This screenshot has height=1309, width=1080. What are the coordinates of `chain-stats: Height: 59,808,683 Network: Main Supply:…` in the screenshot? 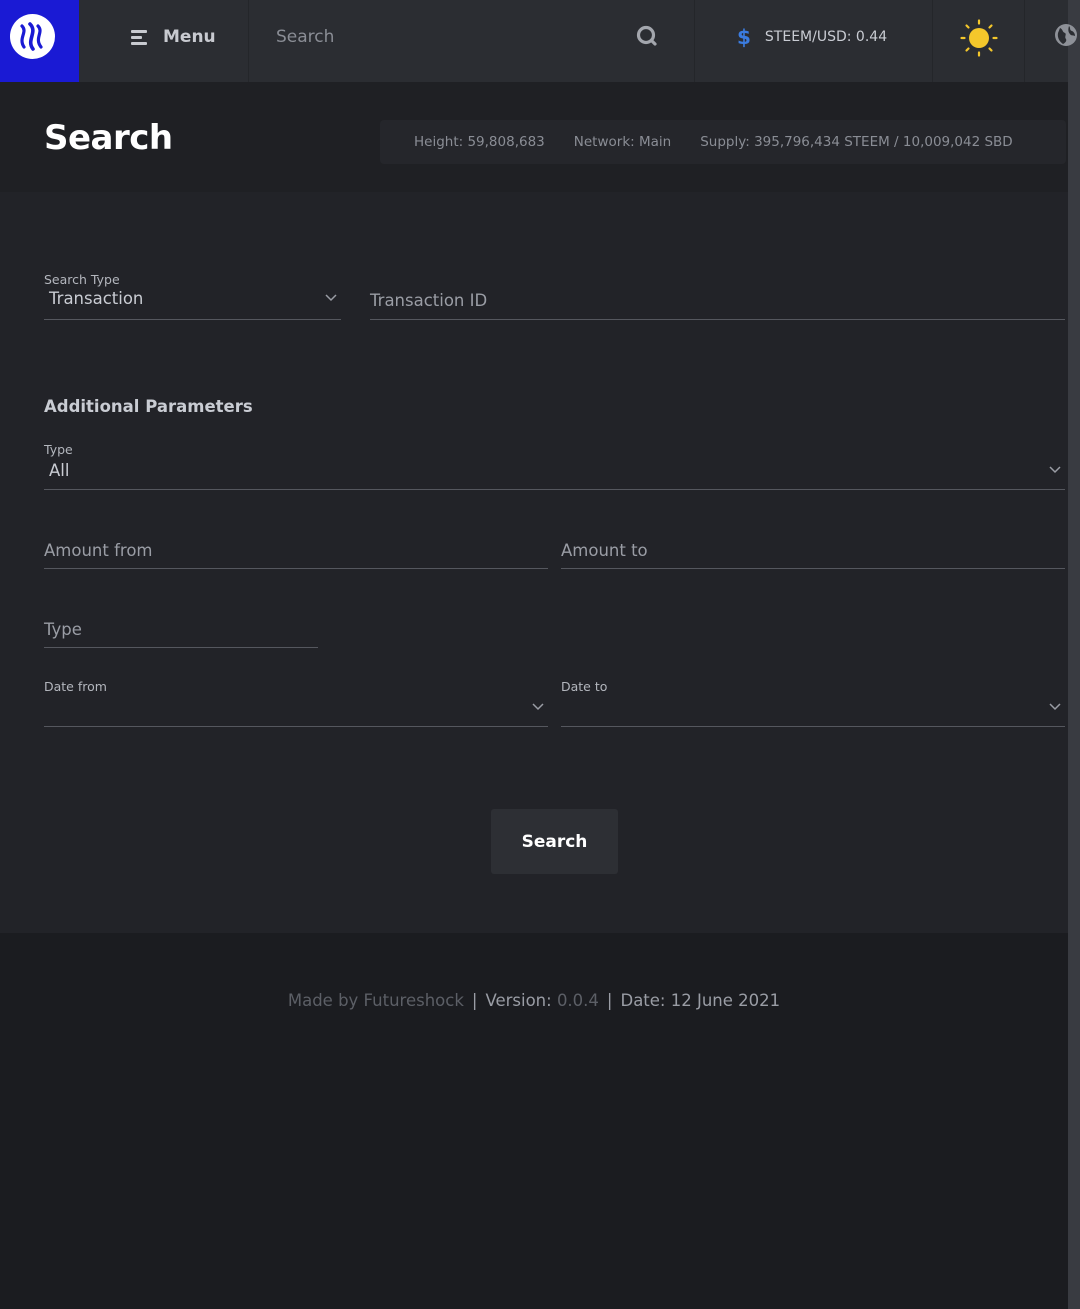 It's located at (723, 142).